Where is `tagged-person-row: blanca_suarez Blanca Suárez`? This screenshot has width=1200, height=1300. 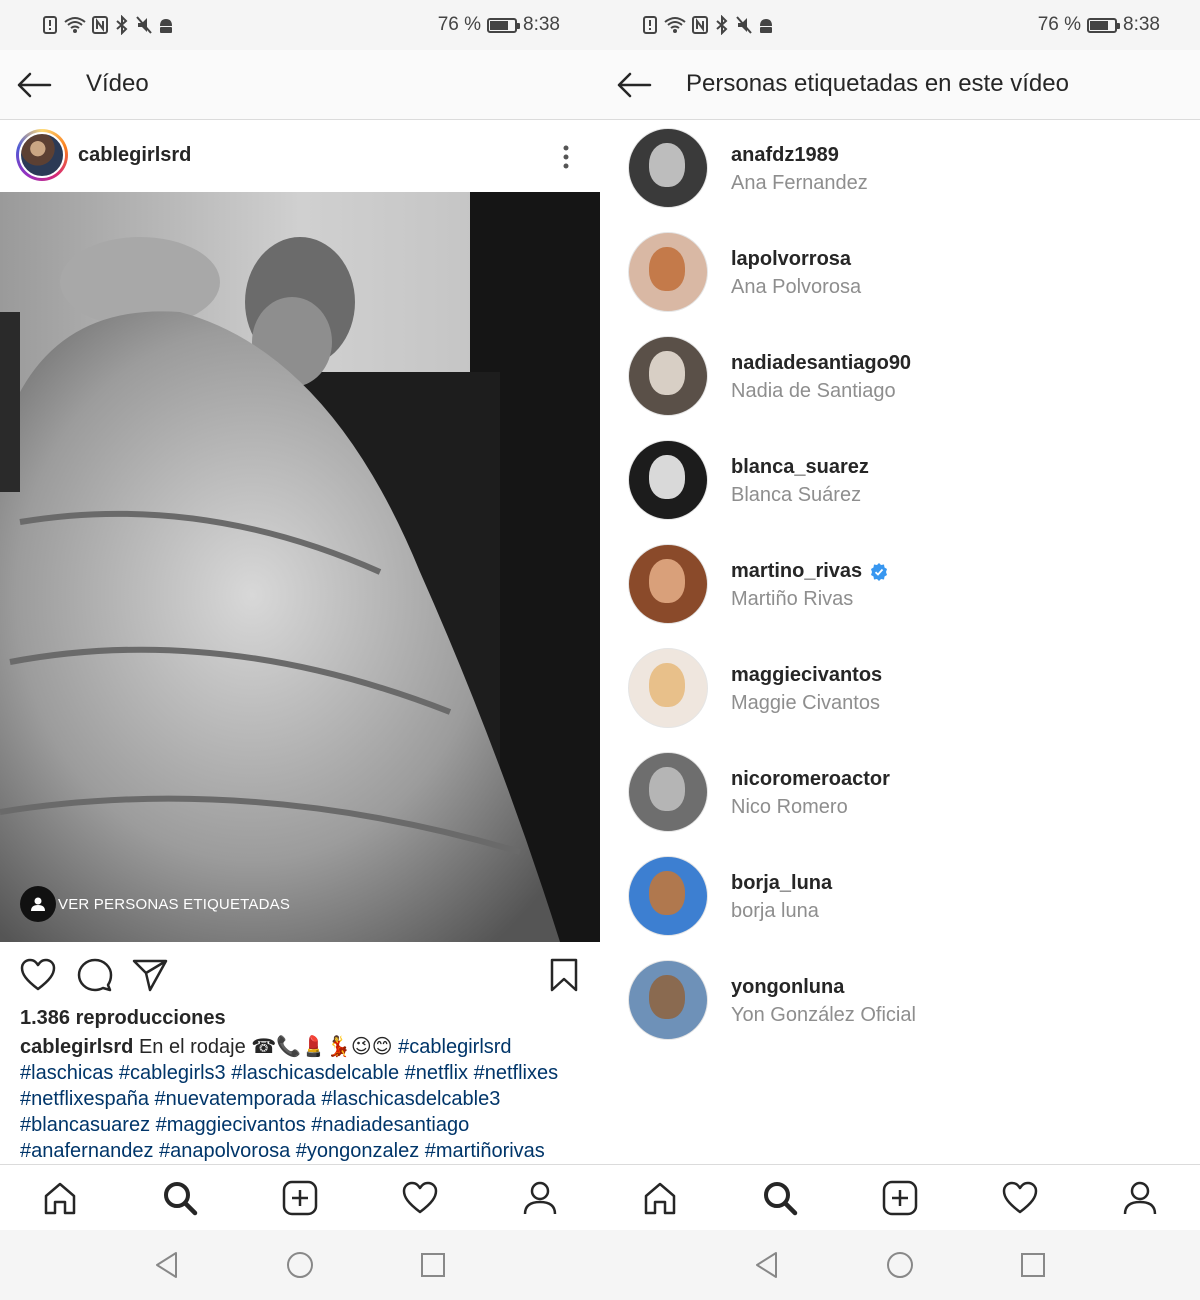 tagged-person-row: blanca_suarez Blanca Suárez is located at coordinates (900, 484).